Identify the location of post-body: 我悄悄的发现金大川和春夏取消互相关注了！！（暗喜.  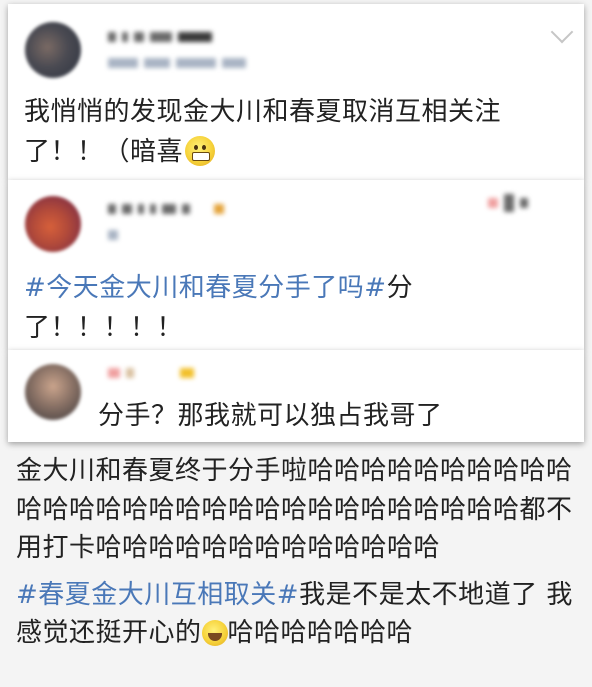
(263, 132).